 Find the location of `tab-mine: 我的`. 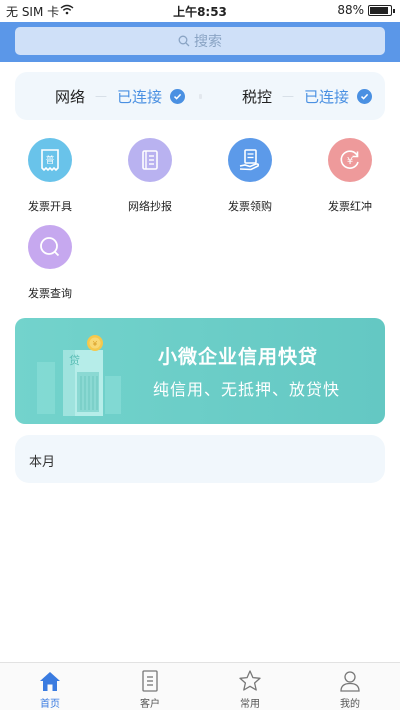

tab-mine: 我的 is located at coordinates (350, 686).